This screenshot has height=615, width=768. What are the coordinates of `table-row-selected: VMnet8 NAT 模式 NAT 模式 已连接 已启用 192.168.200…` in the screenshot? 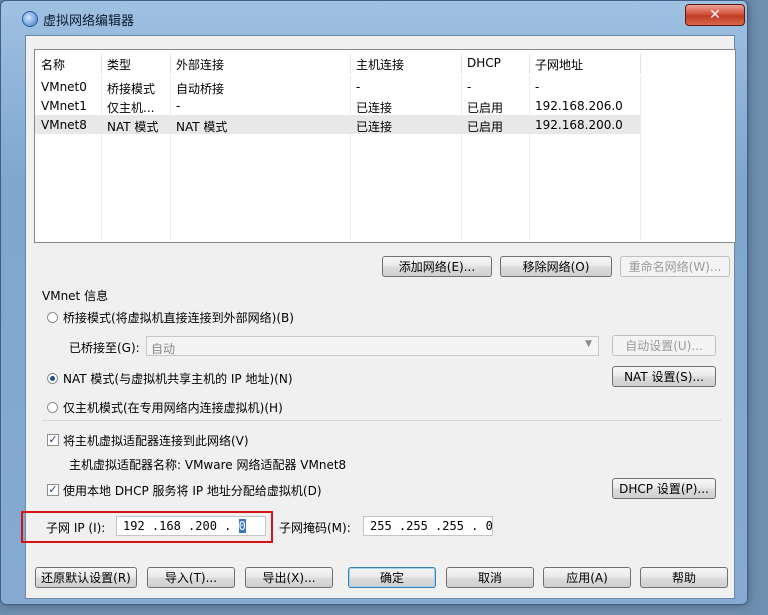 It's located at (337, 124).